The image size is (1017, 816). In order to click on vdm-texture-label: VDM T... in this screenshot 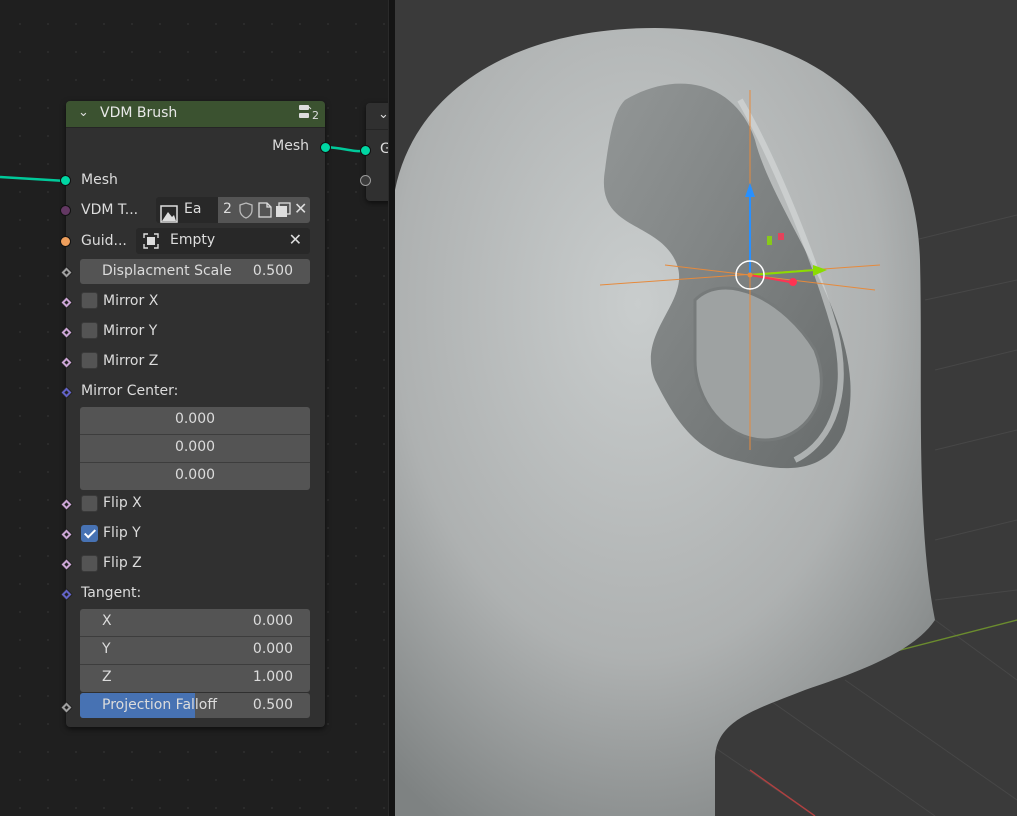, I will do `click(110, 210)`.